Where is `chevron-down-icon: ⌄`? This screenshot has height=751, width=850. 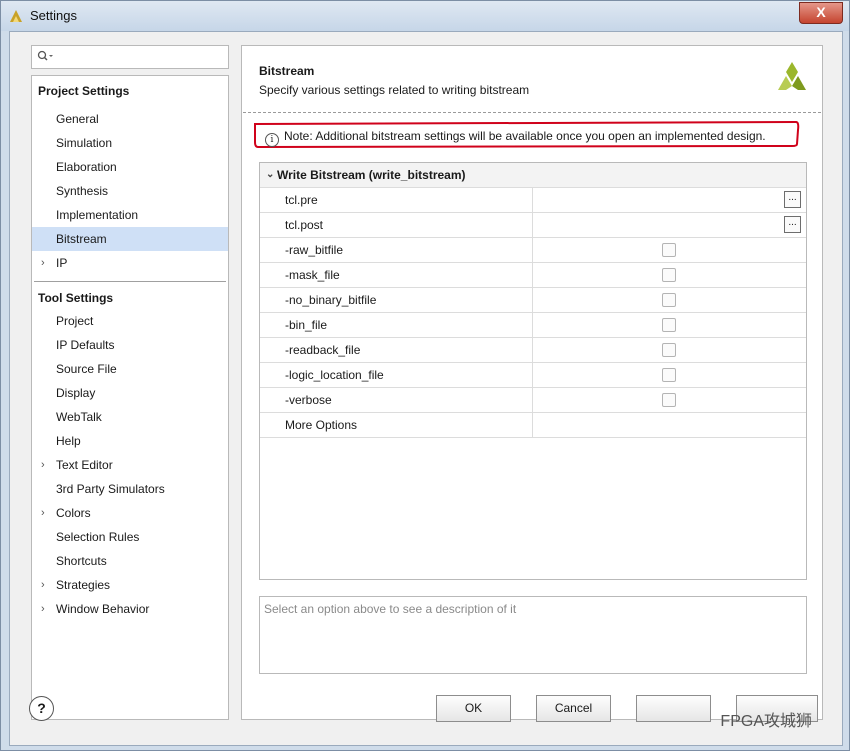
chevron-down-icon: ⌄ is located at coordinates (270, 174).